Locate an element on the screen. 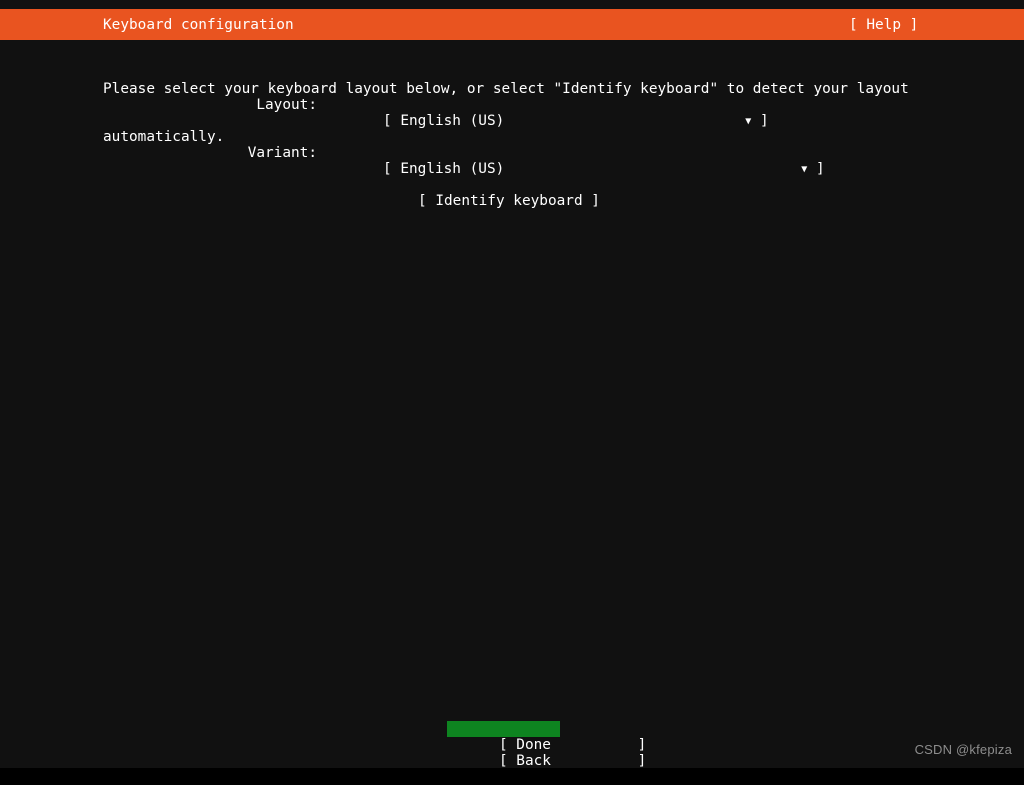  layout-close-bracket: ] is located at coordinates (764, 121).